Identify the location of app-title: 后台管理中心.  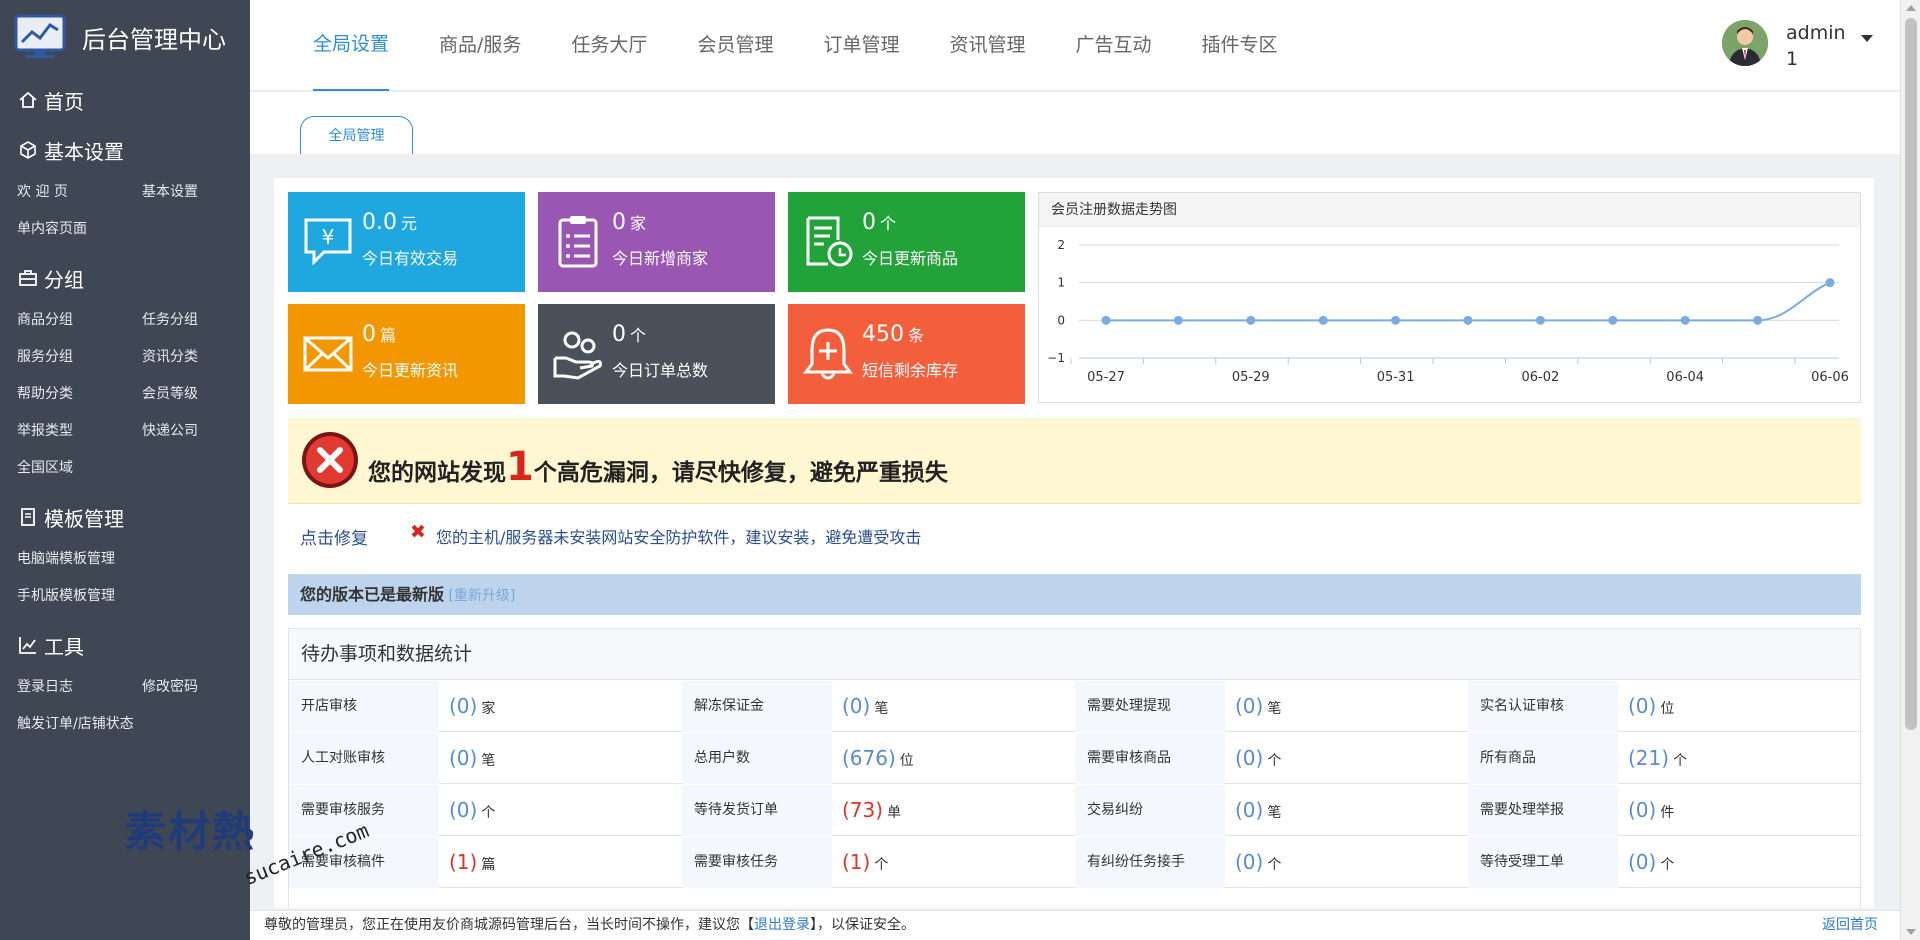
(154, 39).